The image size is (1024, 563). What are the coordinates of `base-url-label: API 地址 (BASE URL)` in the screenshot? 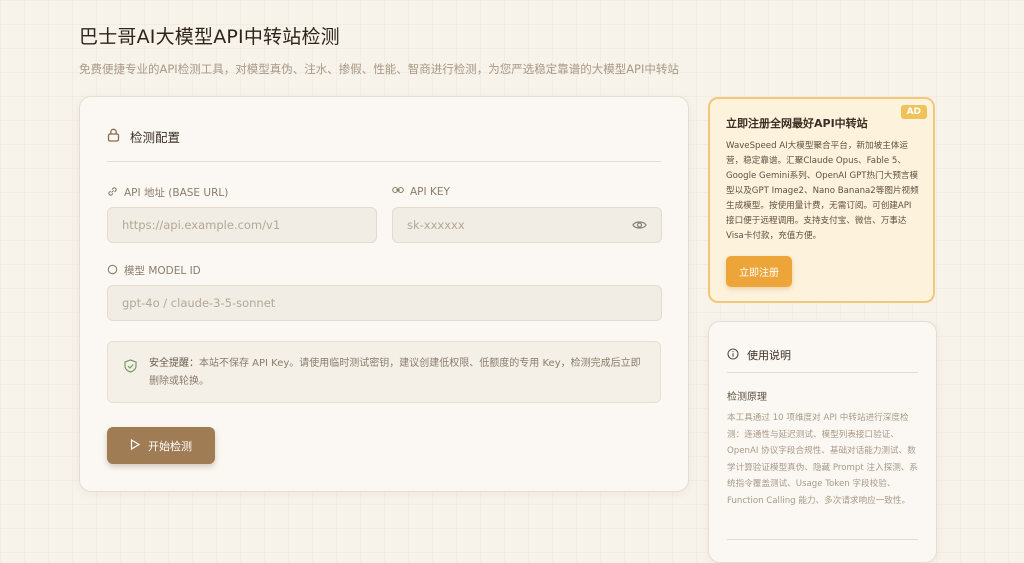 It's located at (167, 192).